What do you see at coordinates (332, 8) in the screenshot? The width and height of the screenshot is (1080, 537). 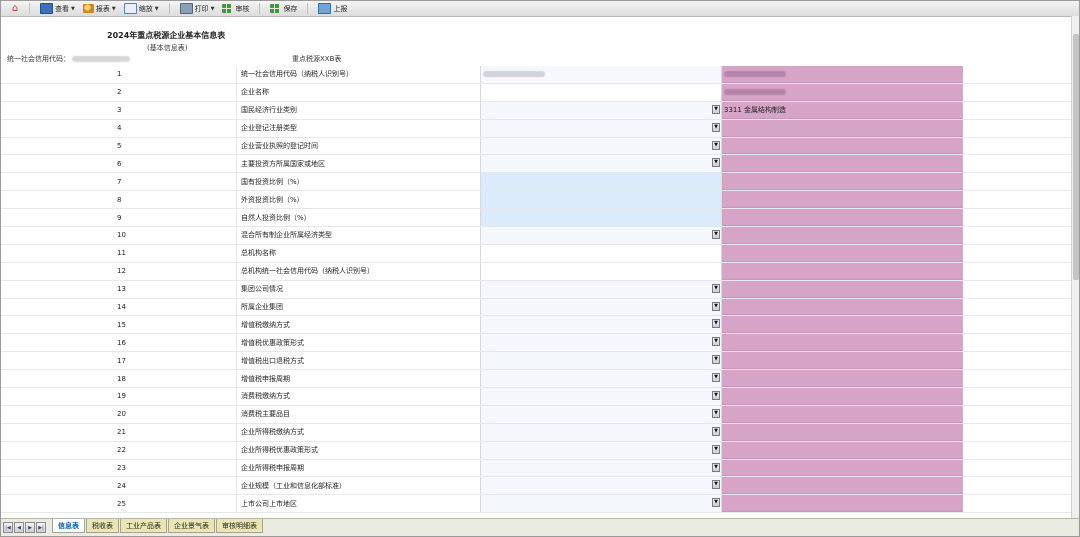 I see `submit-button: 上报` at bounding box center [332, 8].